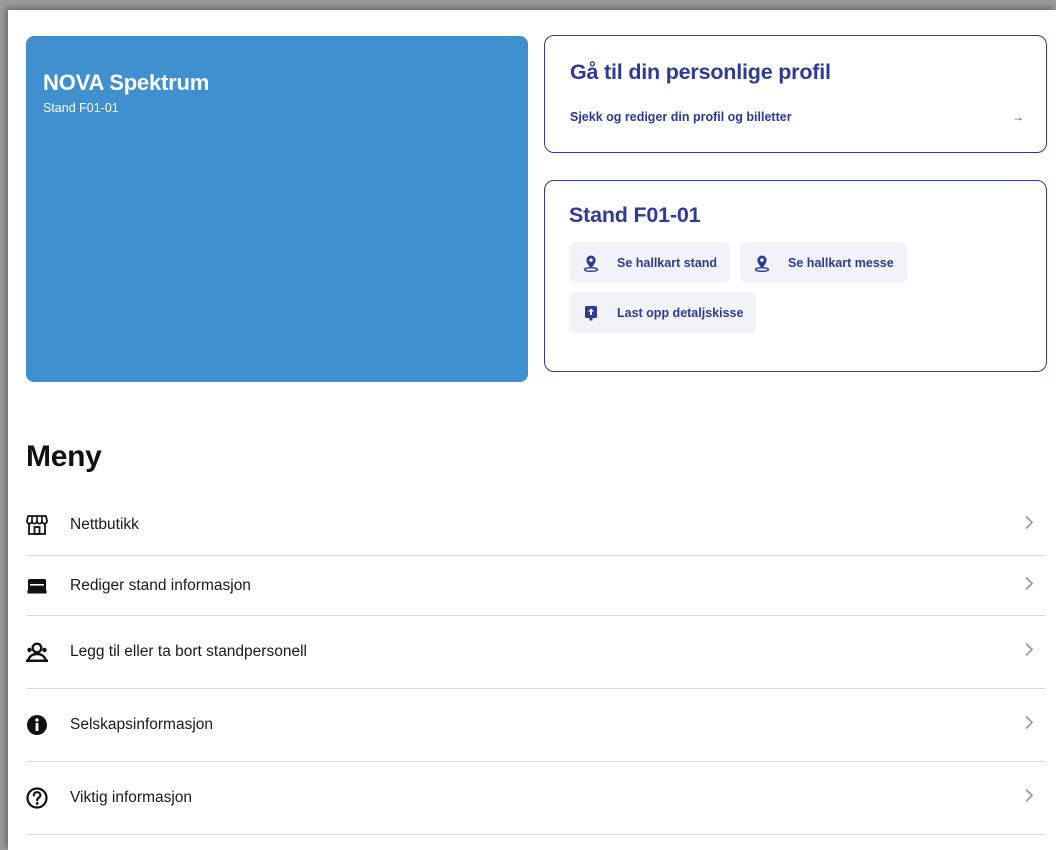 The width and height of the screenshot is (1056, 850). Describe the element at coordinates (591, 313) in the screenshot. I see `upload-icon` at that location.